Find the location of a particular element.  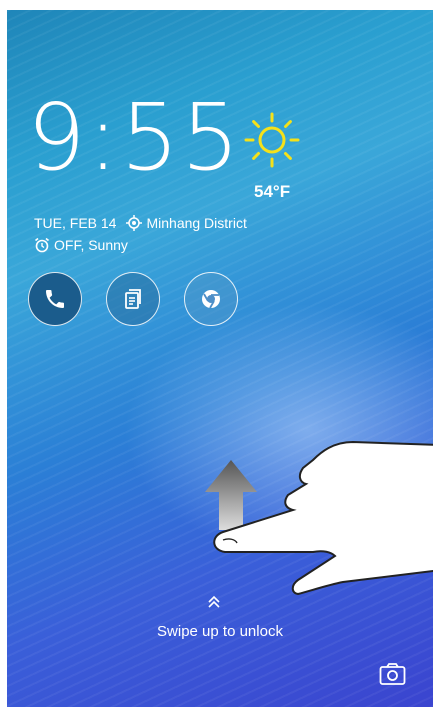

phone-icon is located at coordinates (55, 299).